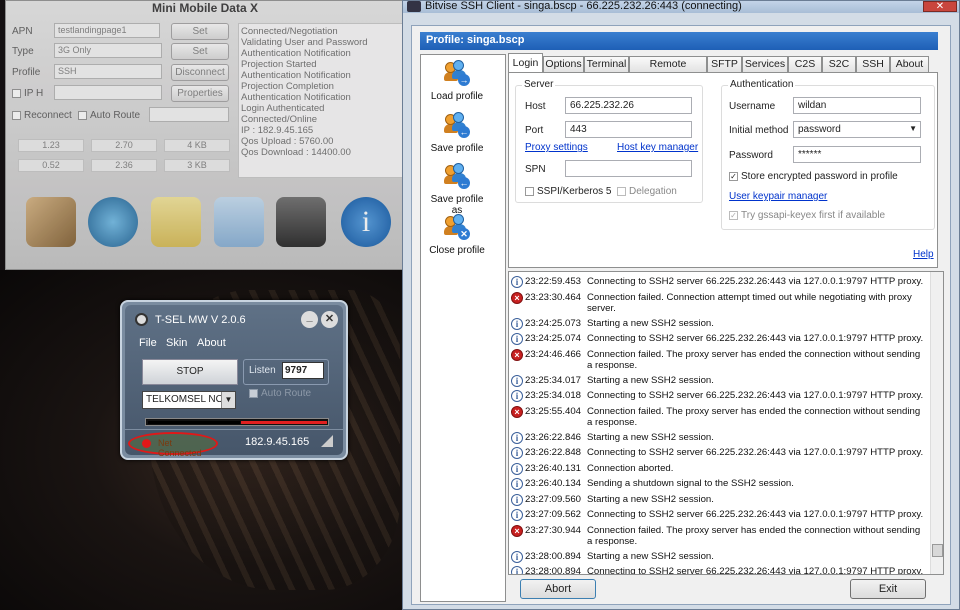 The height and width of the screenshot is (610, 960). Describe the element at coordinates (200, 51) in the screenshot. I see `set-type-button: Set` at that location.